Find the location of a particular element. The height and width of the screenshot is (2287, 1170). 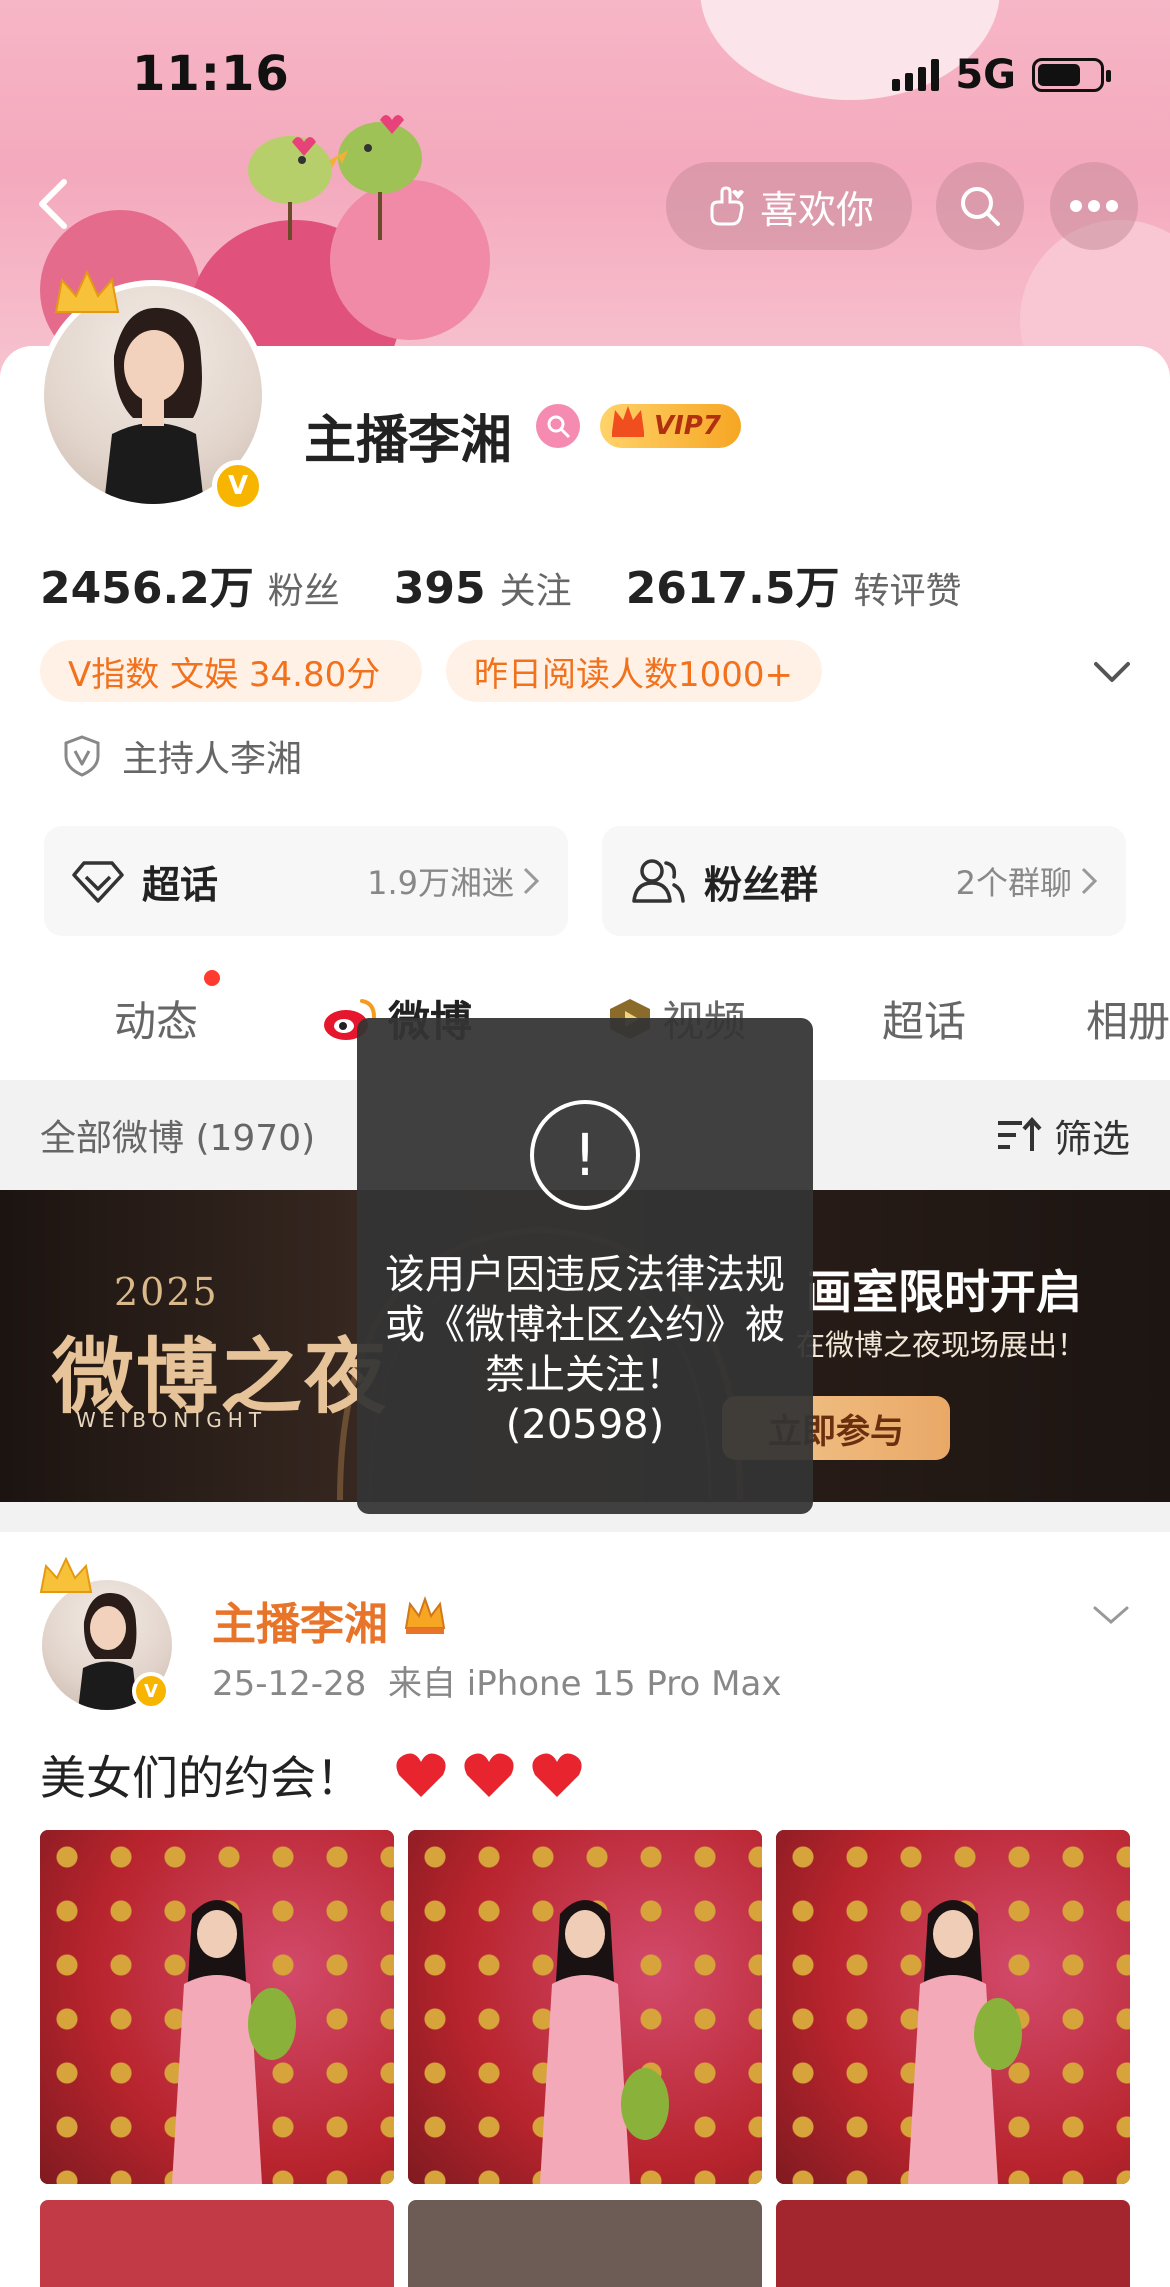

event-subtitle: WEIBONIGHT is located at coordinates (172, 1420).